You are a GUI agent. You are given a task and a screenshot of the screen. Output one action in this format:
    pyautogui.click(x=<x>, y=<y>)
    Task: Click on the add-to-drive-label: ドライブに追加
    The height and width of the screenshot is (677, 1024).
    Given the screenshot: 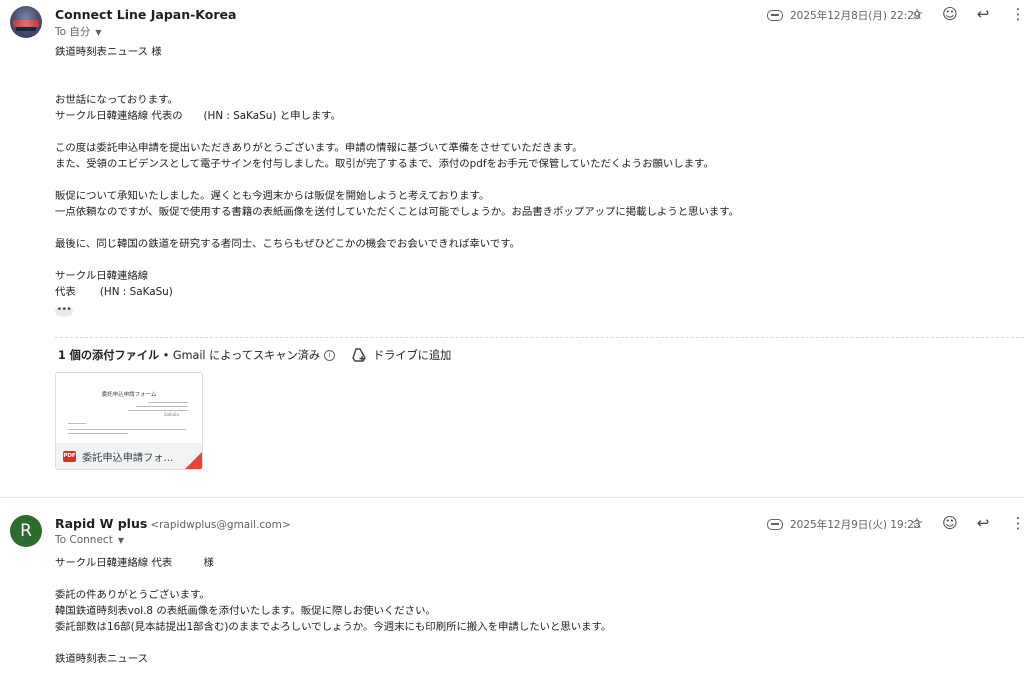 What is the action you would take?
    pyautogui.click(x=412, y=355)
    